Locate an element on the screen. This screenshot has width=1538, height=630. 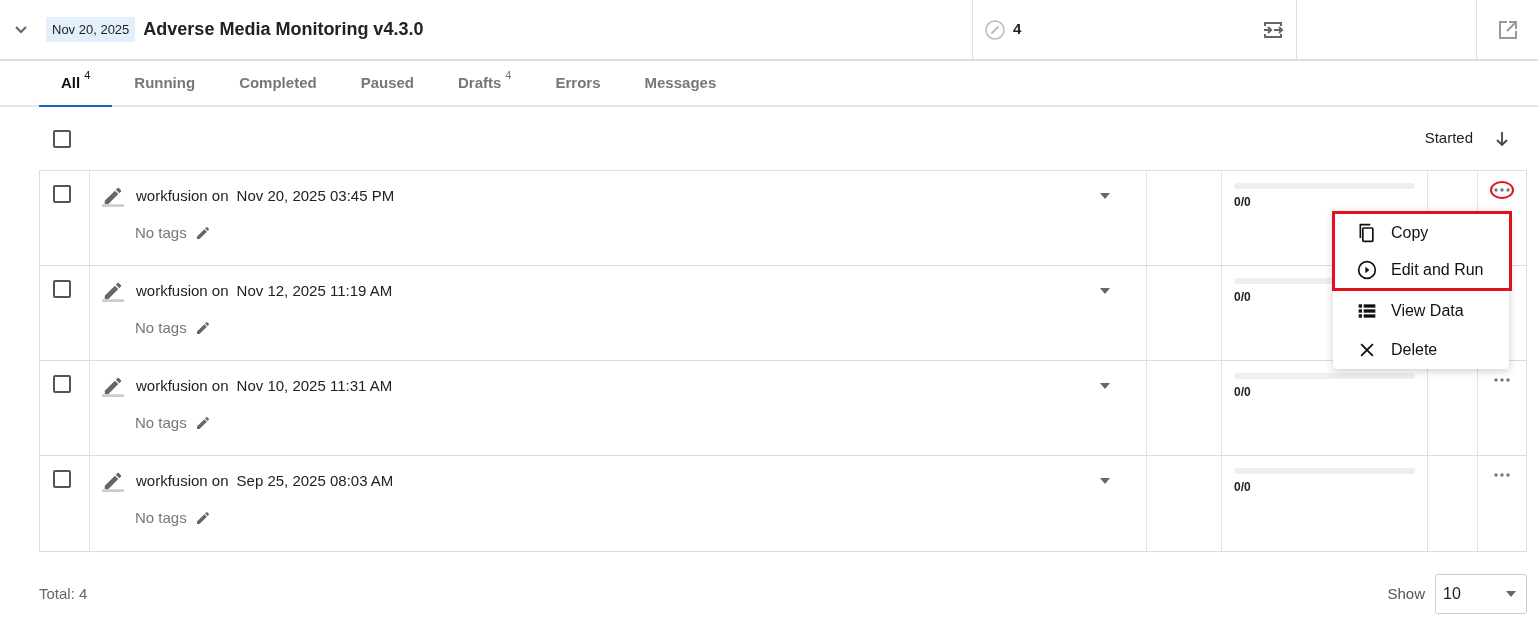
edit-circle-icon is located at coordinates (995, 29).